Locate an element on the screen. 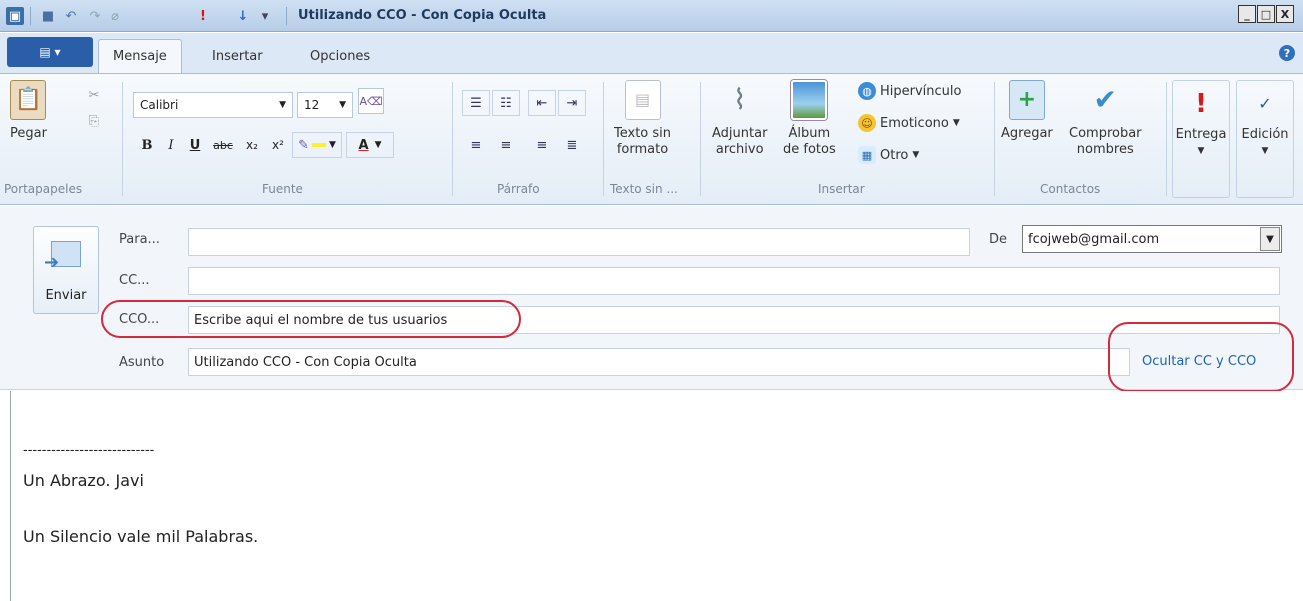 This screenshot has width=1303, height=601. clipboard-icon: 📋 is located at coordinates (28, 100).